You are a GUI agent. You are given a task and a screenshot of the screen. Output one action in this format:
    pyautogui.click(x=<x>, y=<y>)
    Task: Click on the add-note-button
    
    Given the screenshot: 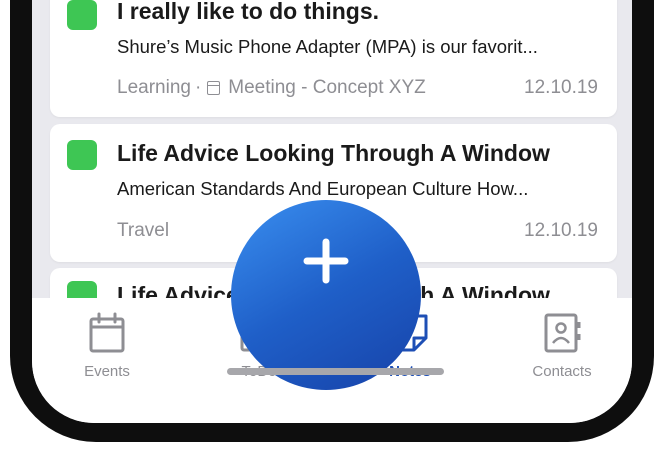 What is the action you would take?
    pyautogui.click(x=326, y=295)
    